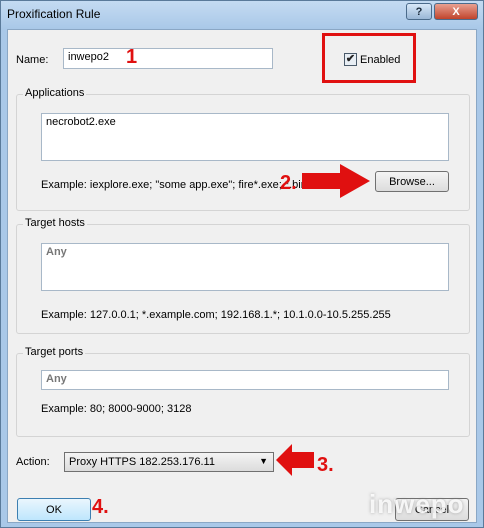 This screenshot has height=528, width=484. I want to click on name-label: Name:, so click(32, 60).